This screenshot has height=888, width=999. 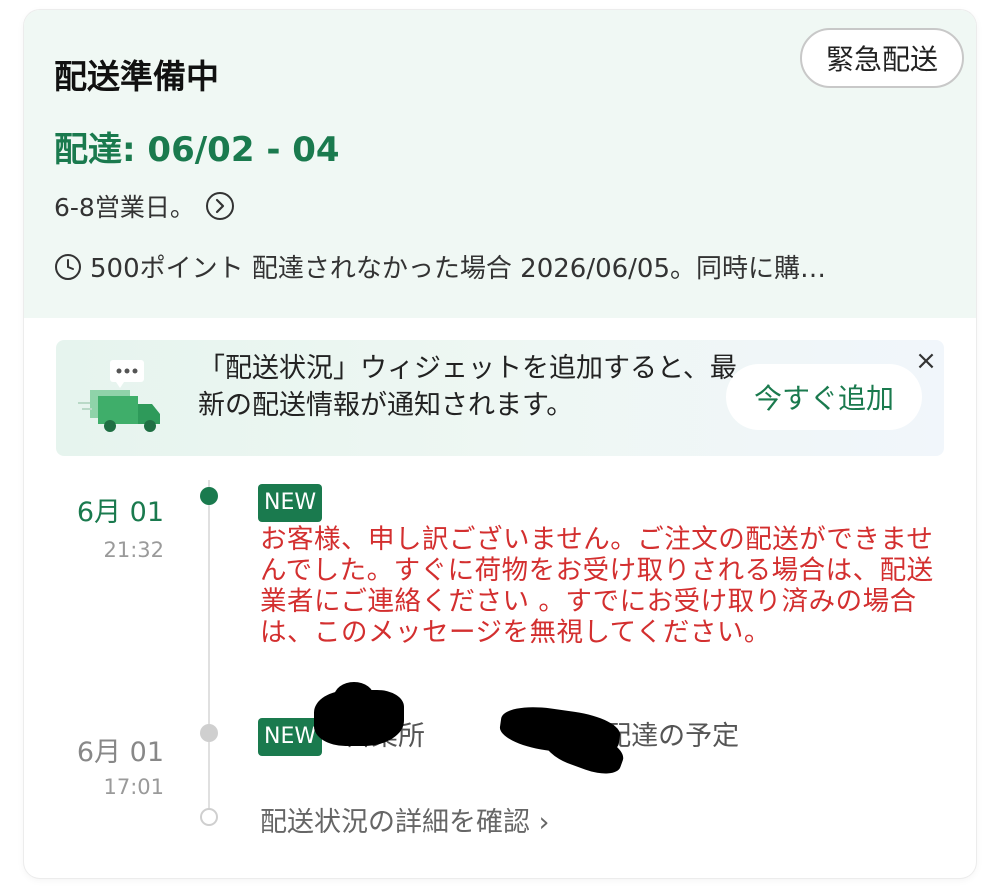 I want to click on business-days: 6-8営業日。, so click(x=144, y=206).